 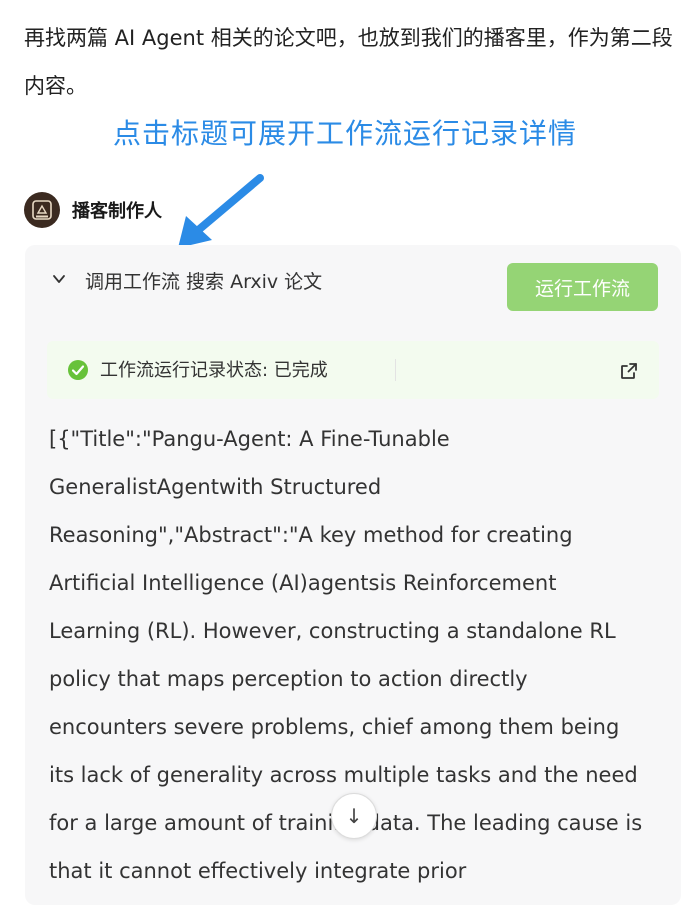 I want to click on user-message: 再找两篇 AI Agent 相关的论文吧，也放到我们的播客里，作为第二段内容。, so click(x=348, y=62).